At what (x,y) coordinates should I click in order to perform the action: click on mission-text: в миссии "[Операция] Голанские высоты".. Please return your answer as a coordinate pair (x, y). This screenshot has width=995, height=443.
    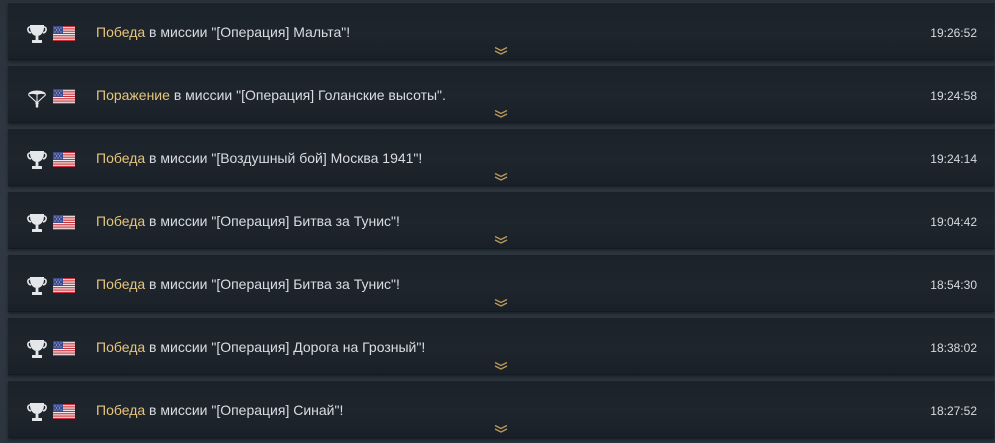
    Looking at the image, I should click on (309, 95).